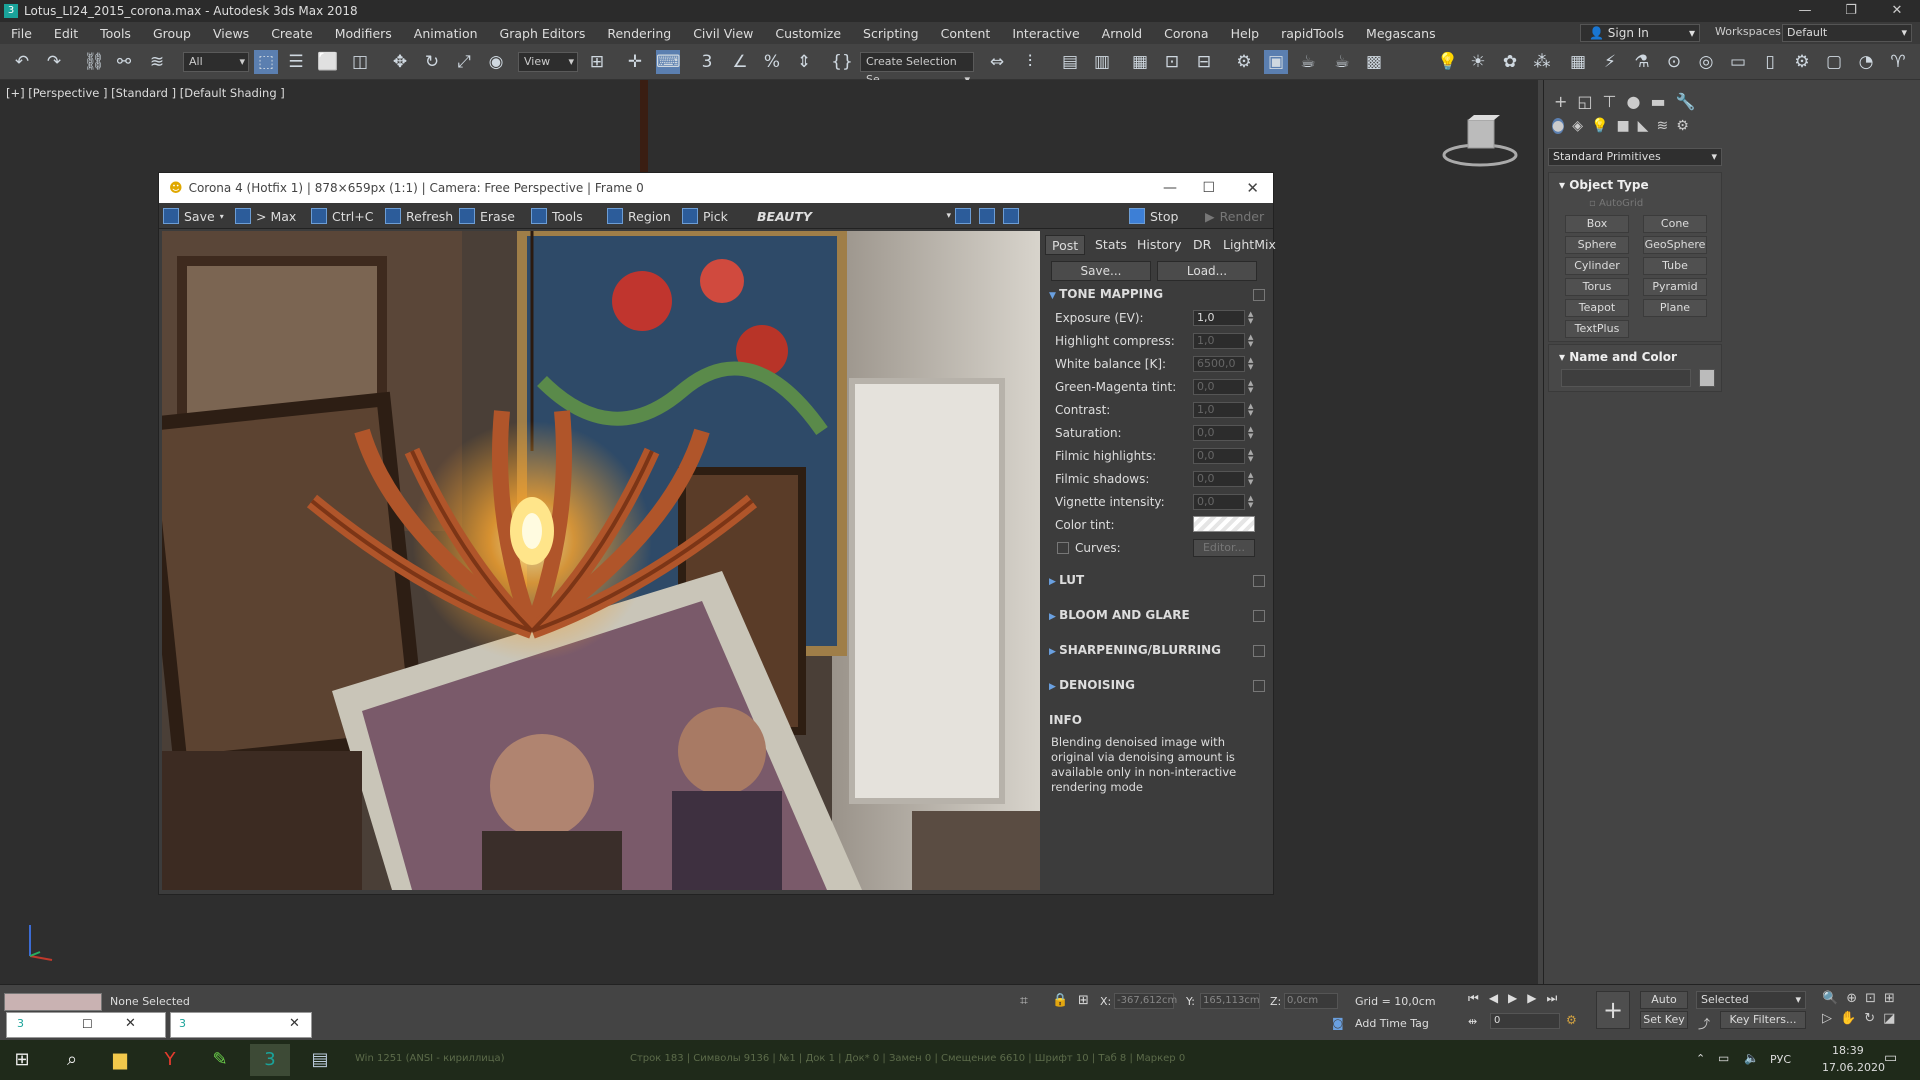 The image size is (1920, 1080). I want to click on vfb-minimize-button: —, so click(1170, 188).